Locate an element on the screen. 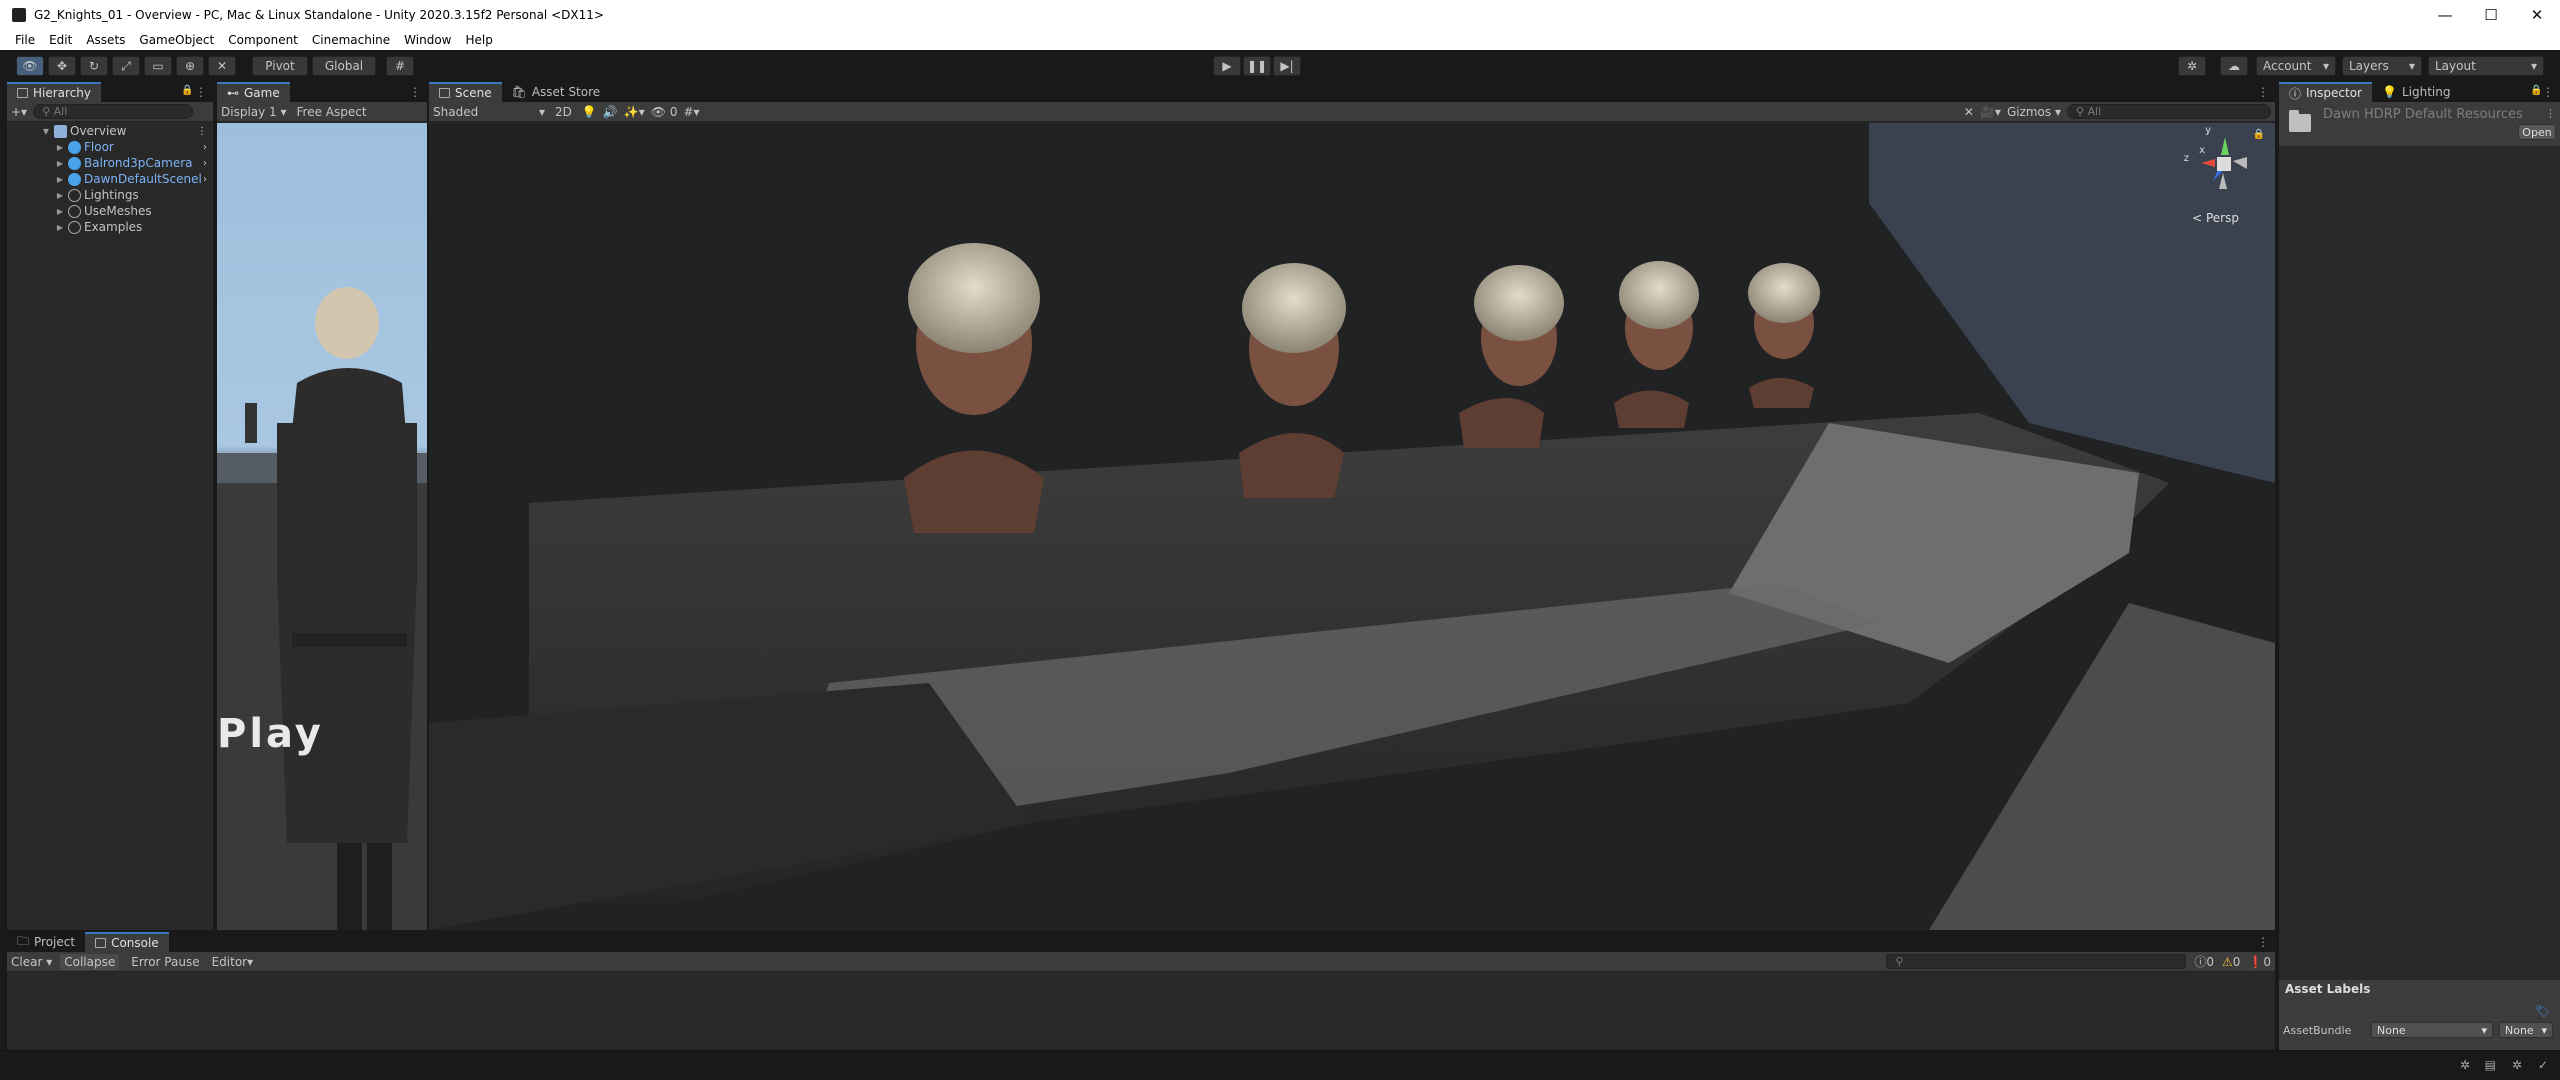 Image resolution: width=2560 pixels, height=1080 pixels. hidden-objects-toggle: 👁 0 is located at coordinates (664, 112).